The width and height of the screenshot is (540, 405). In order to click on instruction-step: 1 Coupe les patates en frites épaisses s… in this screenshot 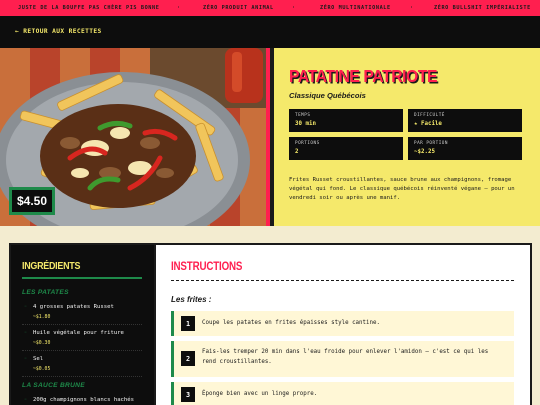, I will do `click(342, 323)`.